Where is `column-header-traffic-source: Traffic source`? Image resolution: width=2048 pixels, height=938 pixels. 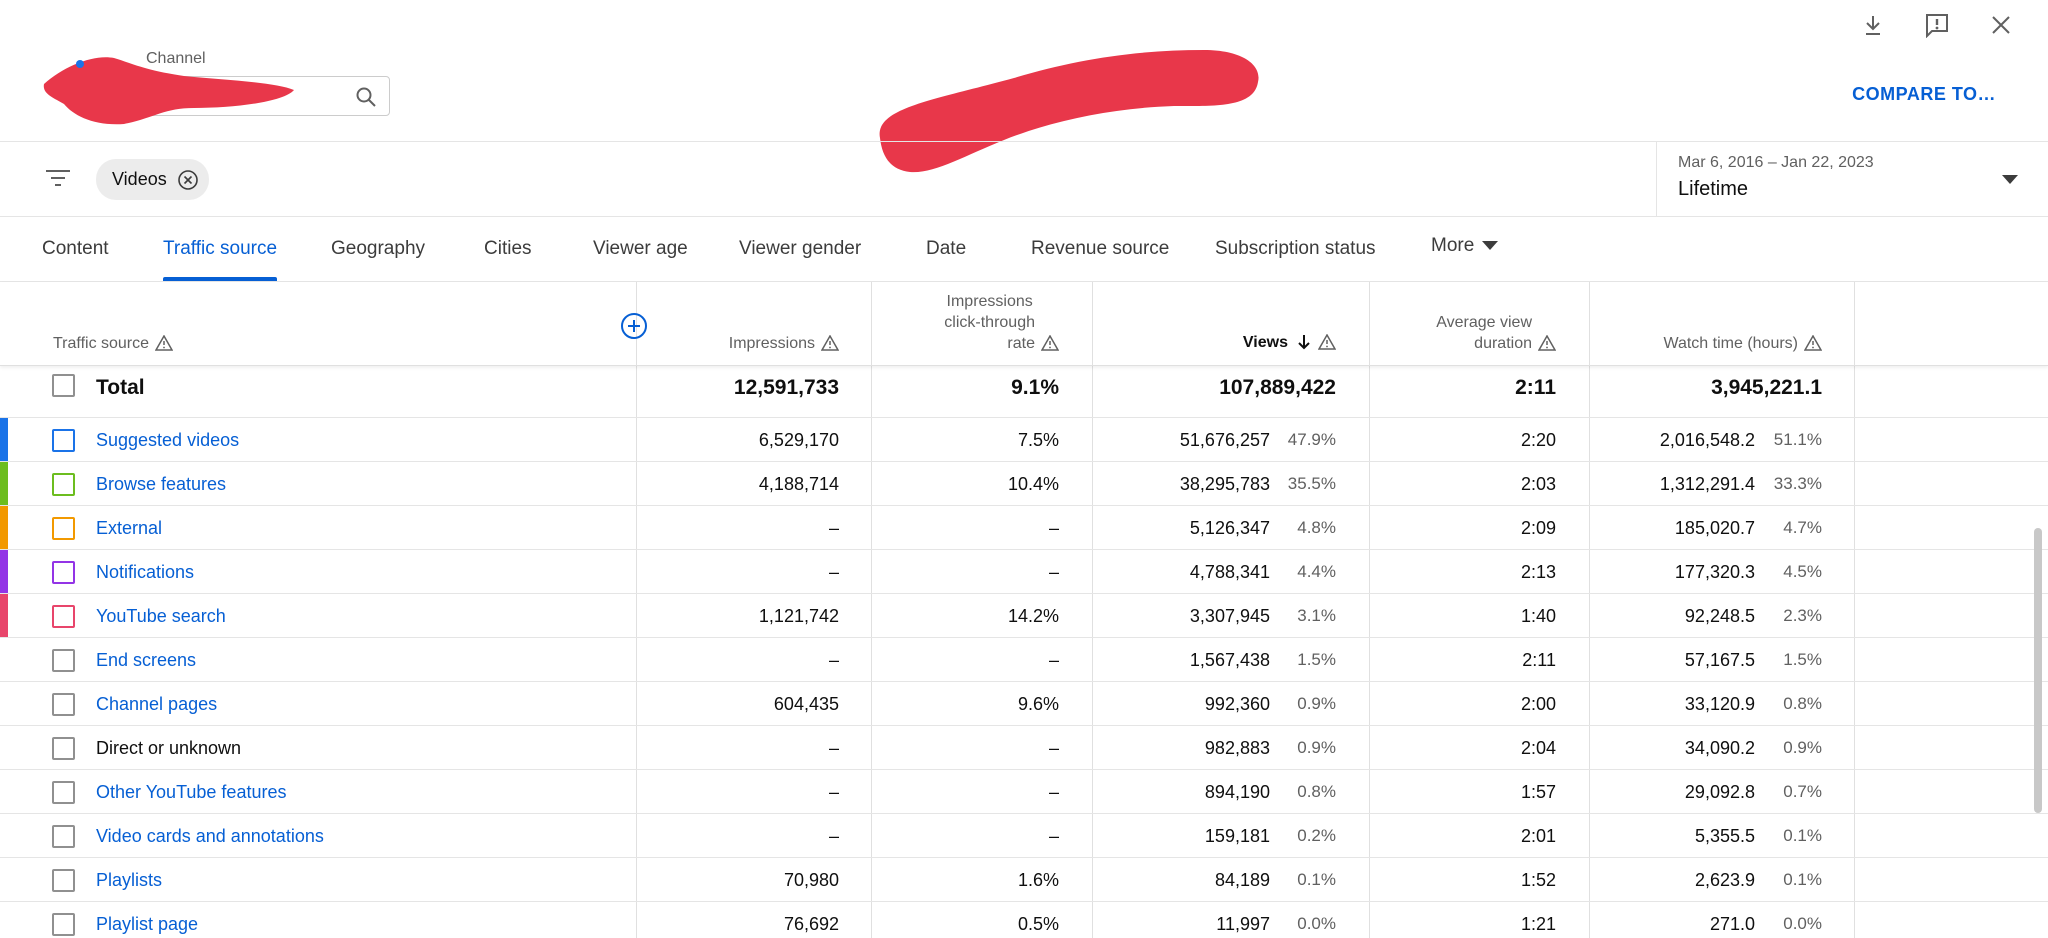
column-header-traffic-source: Traffic source is located at coordinates (113, 345).